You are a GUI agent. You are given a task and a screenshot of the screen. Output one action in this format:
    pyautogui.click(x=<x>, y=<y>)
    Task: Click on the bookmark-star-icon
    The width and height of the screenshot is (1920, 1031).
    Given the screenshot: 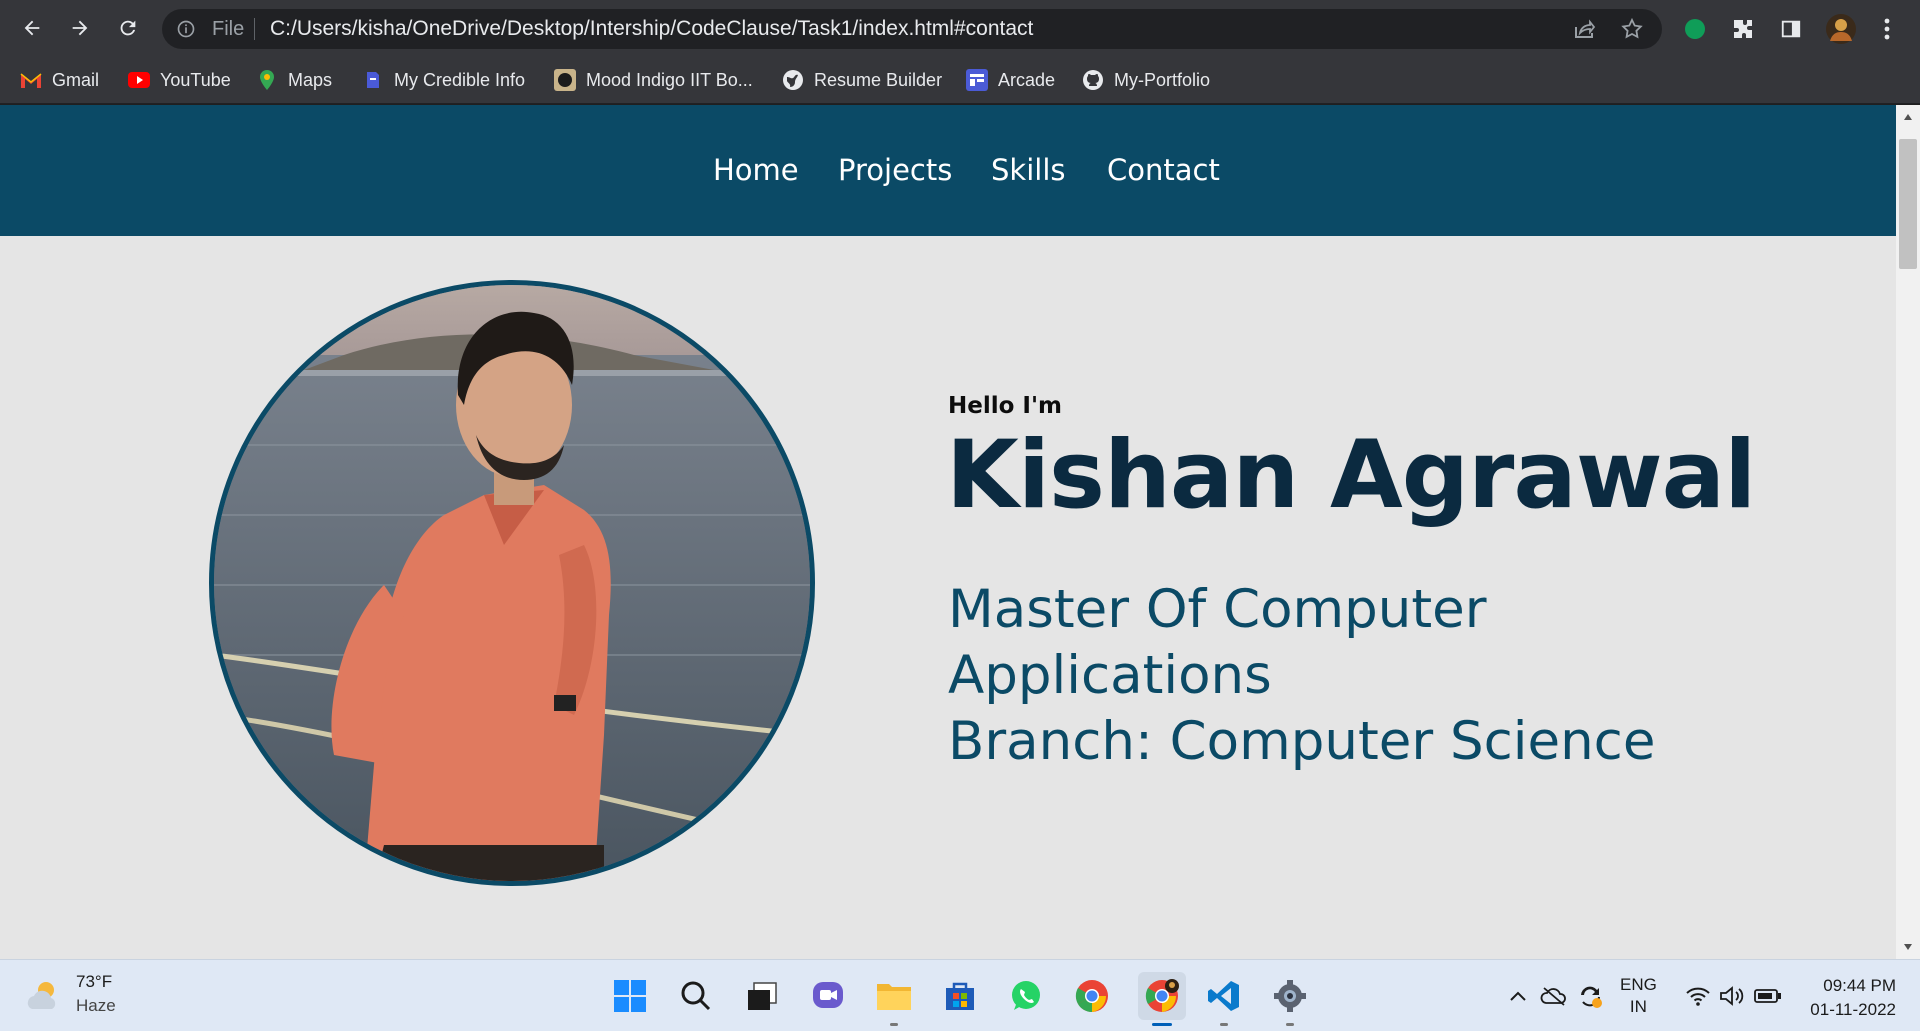 What is the action you would take?
    pyautogui.click(x=1632, y=29)
    